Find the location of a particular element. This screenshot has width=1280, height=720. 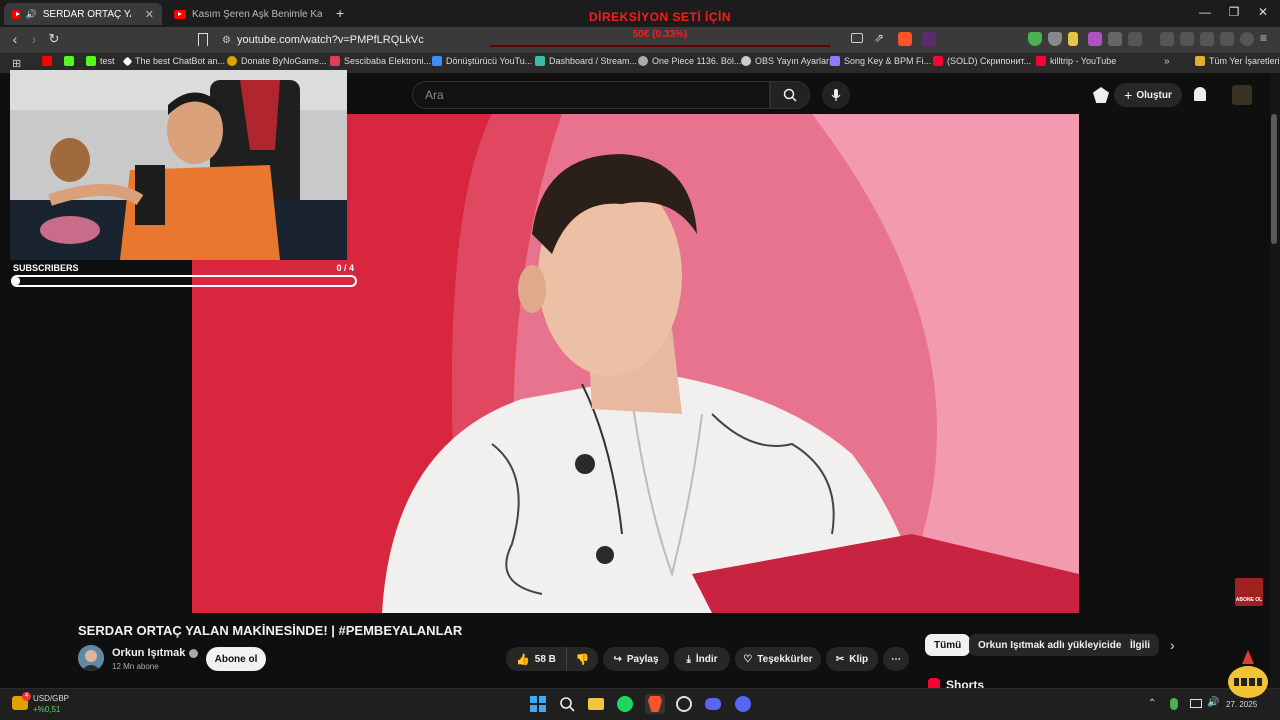

search-button is located at coordinates (790, 95).